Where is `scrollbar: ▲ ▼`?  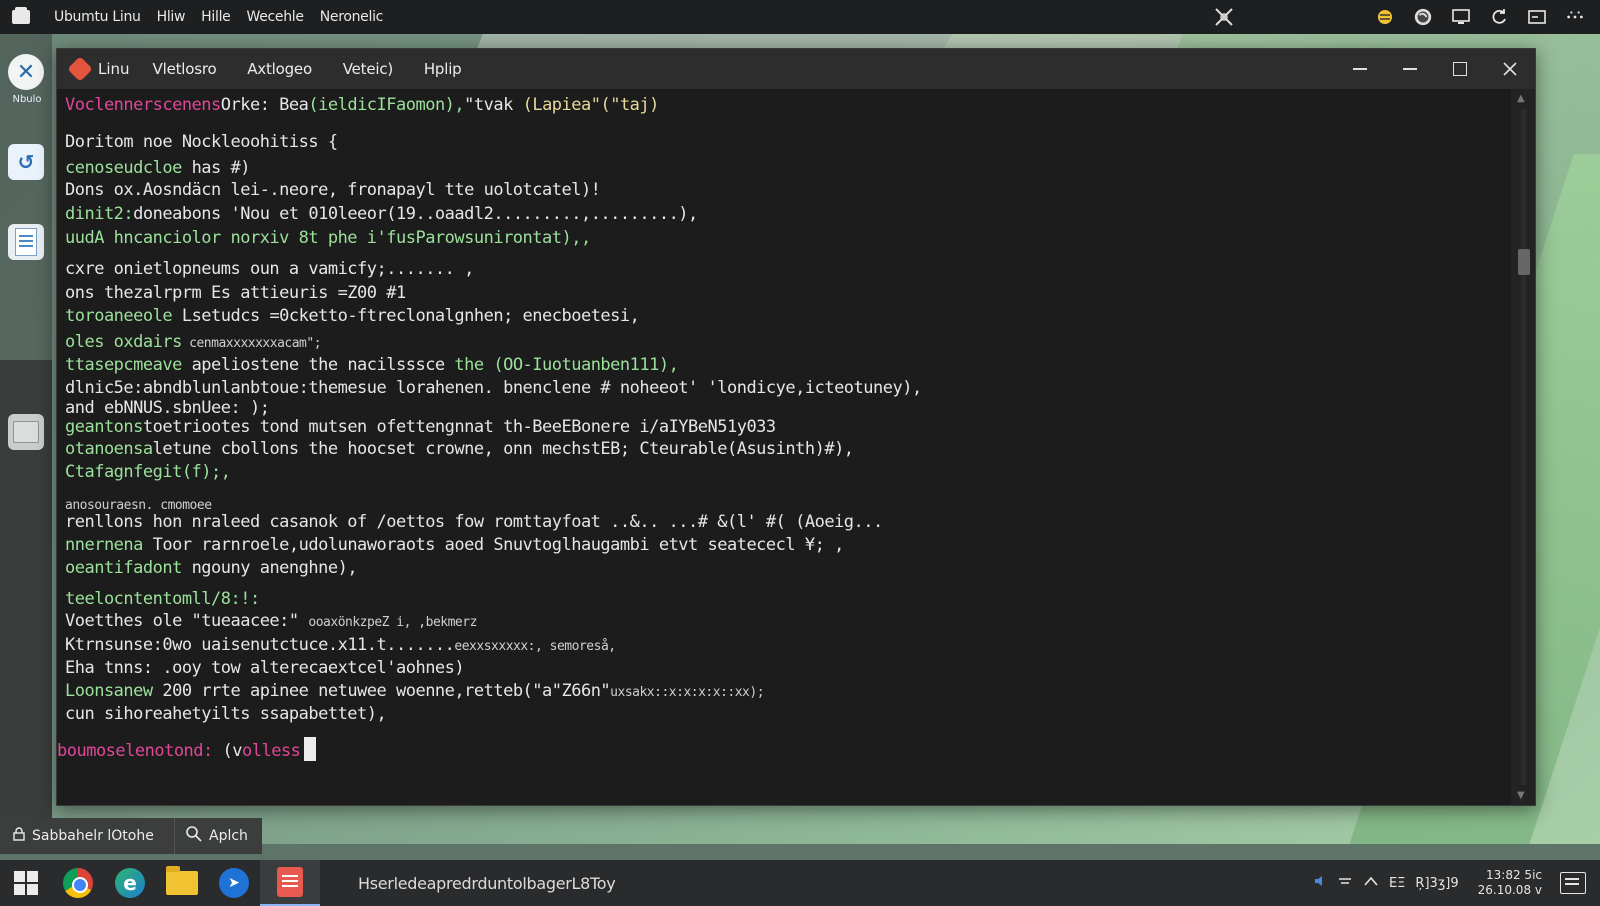
scrollbar: ▲ ▼ is located at coordinates (1523, 447).